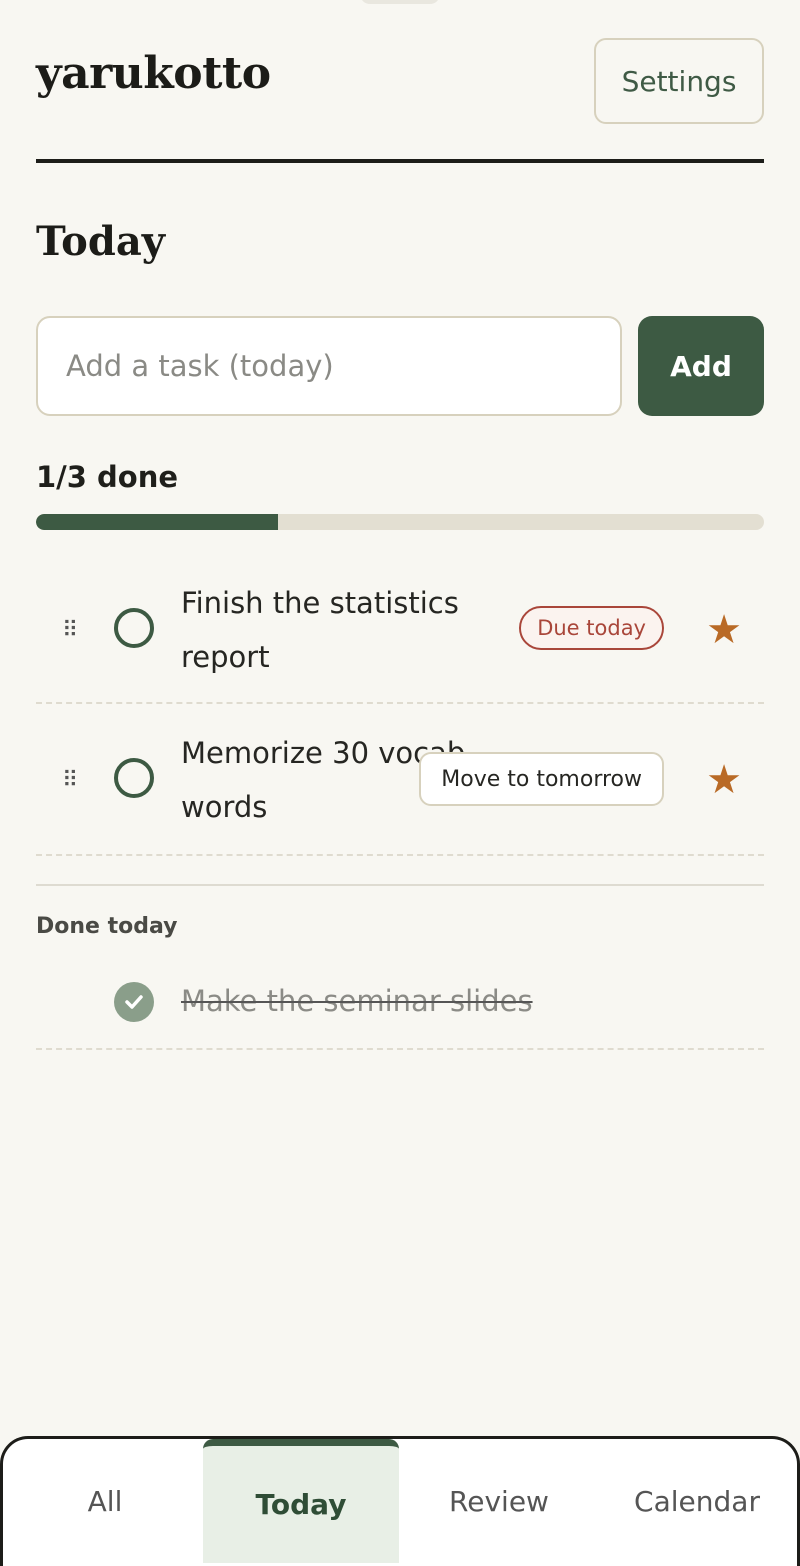 The height and width of the screenshot is (1566, 800). Describe the element at coordinates (701, 366) in the screenshot. I see `add-task-button: Add` at that location.